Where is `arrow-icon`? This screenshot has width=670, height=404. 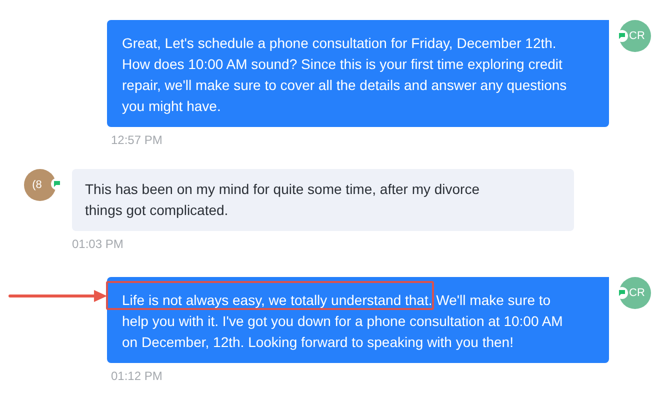 arrow-icon is located at coordinates (58, 296).